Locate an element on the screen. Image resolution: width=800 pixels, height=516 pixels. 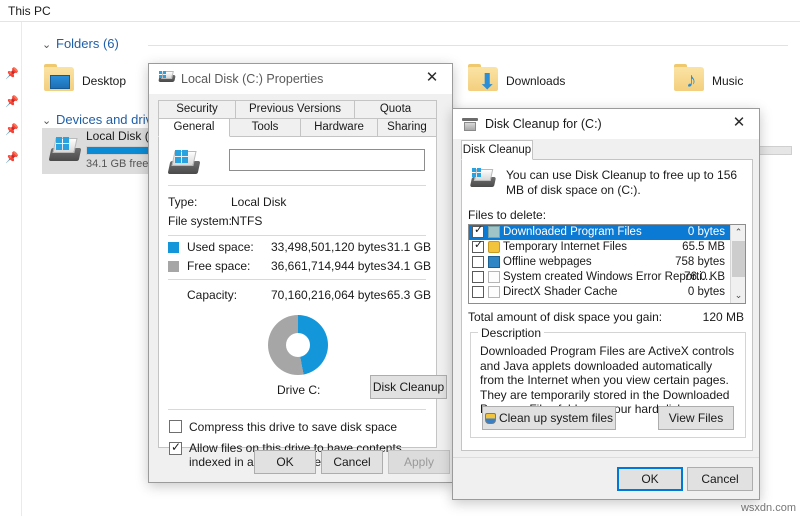
drive-caption: Drive C: is located at coordinates (299, 390).